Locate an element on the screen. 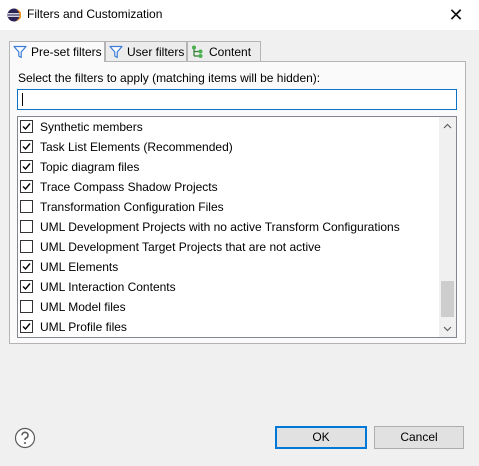 This screenshot has height=466, width=479. list-item-label: Transformation Configuration Files is located at coordinates (132, 207).